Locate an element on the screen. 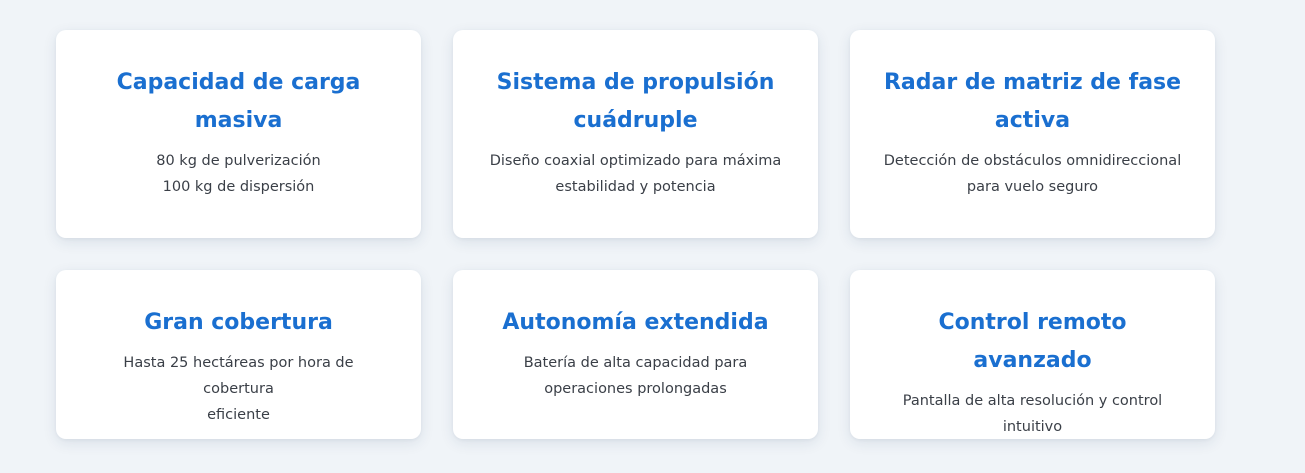 This screenshot has width=1305, height=473. feature-title-line: Autonomía extendida is located at coordinates (635, 322).